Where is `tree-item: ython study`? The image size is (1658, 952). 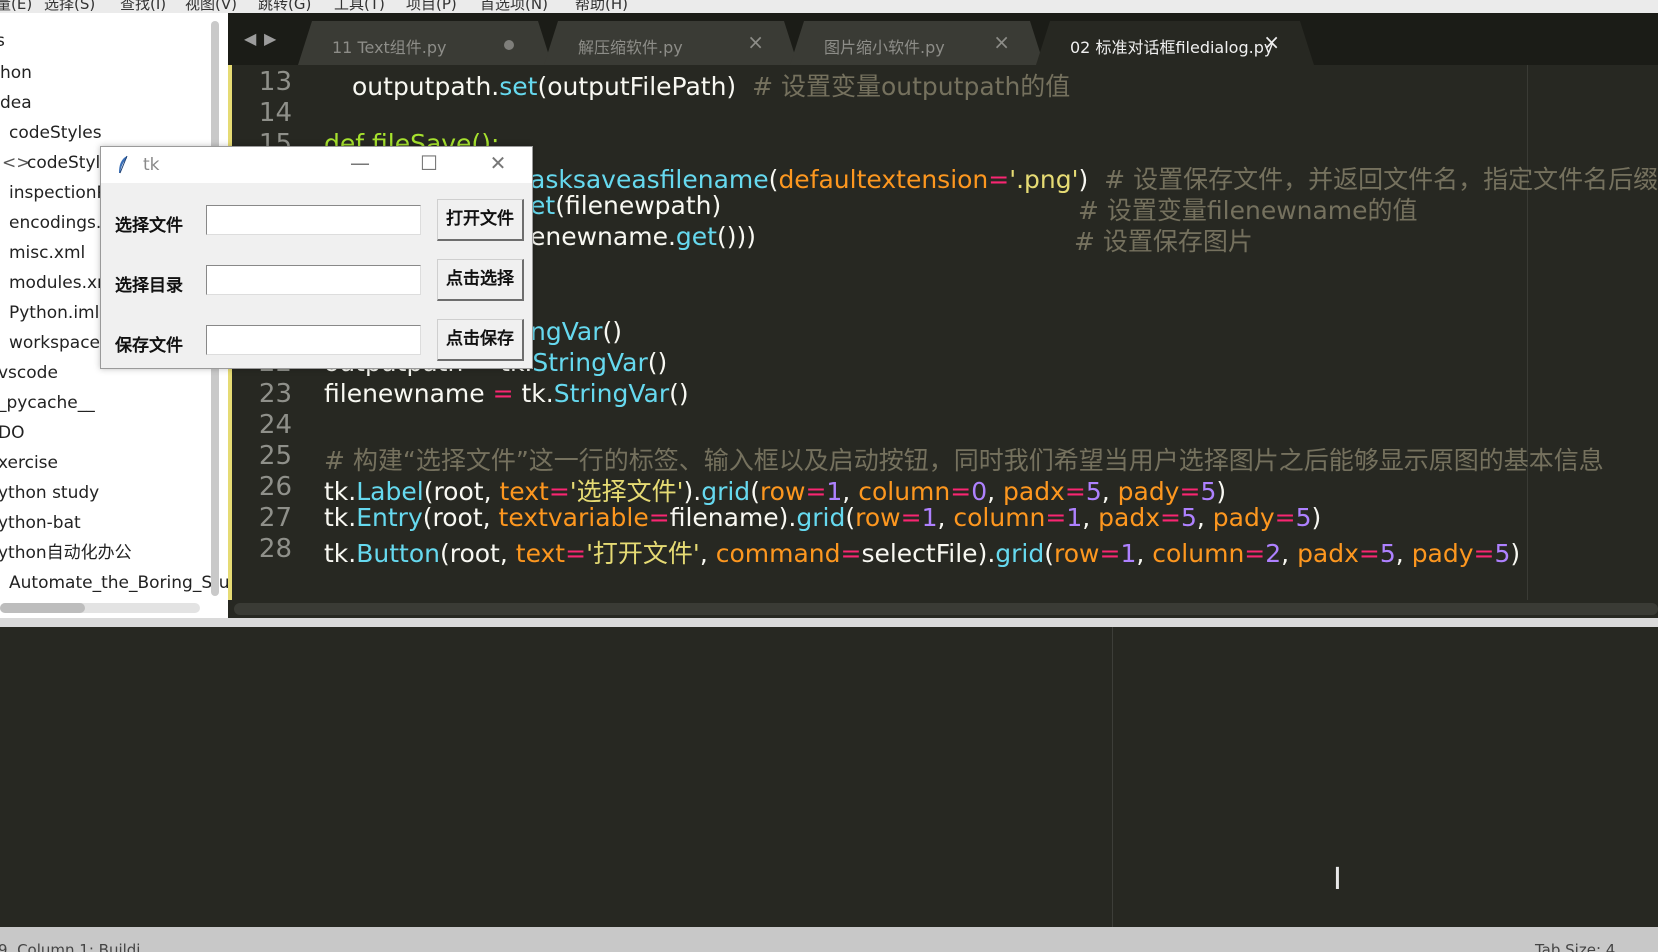
tree-item: ython study is located at coordinates (49, 493).